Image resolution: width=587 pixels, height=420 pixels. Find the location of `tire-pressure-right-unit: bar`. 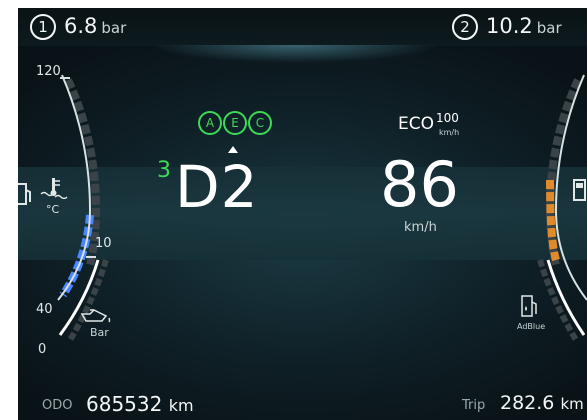

tire-pressure-right-unit: bar is located at coordinates (549, 28).